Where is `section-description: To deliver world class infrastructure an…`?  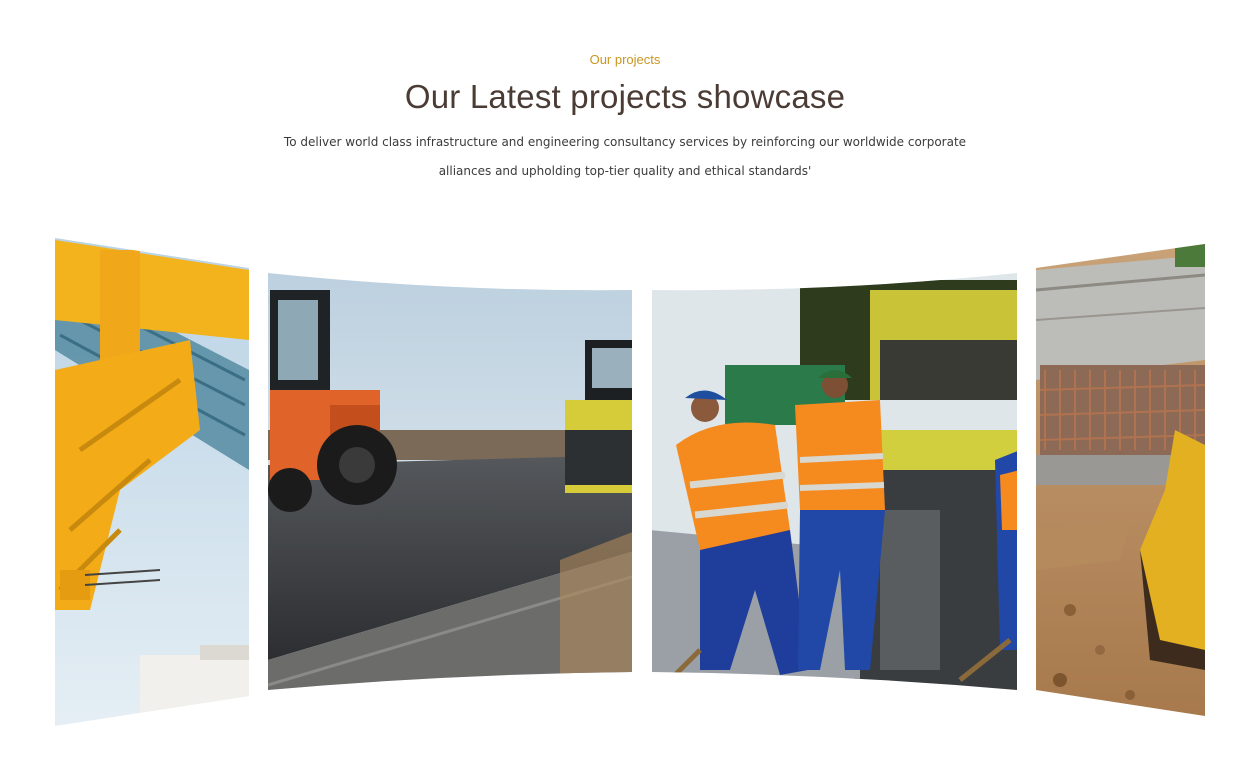 section-description: To deliver world class infrastructure an… is located at coordinates (625, 156).